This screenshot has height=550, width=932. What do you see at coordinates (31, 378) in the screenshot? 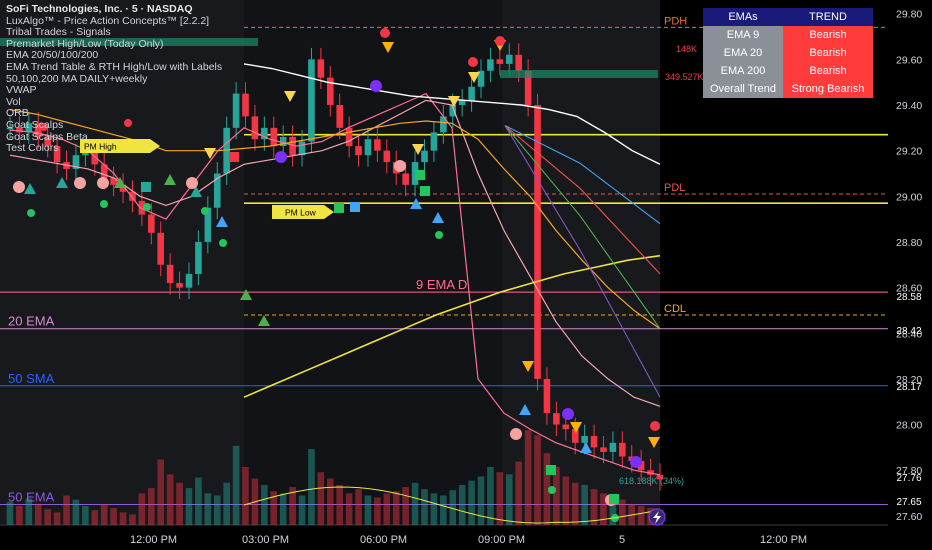
I see `level-label: 50 SMA` at bounding box center [31, 378].